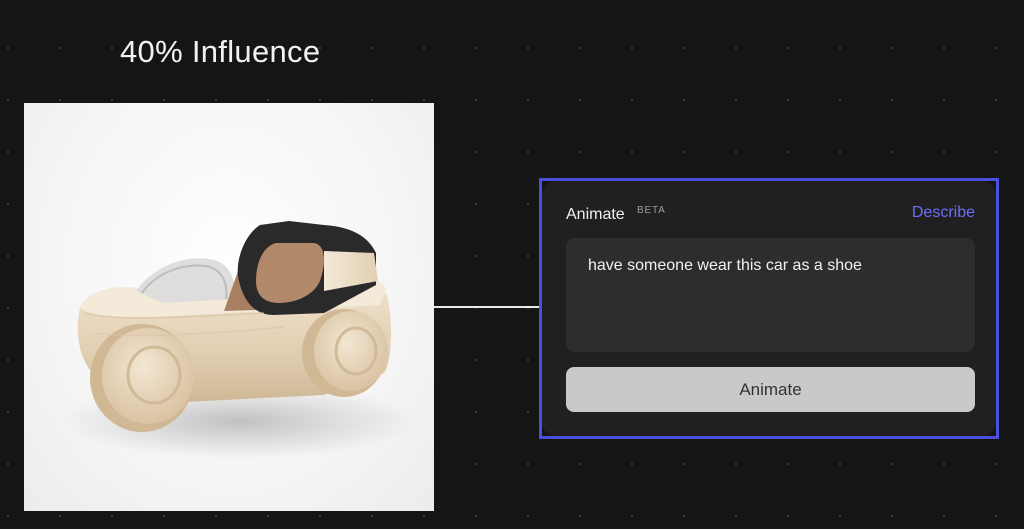 This screenshot has height=529, width=1024. What do you see at coordinates (220, 51) in the screenshot?
I see `influence-label: 40% Influence` at bounding box center [220, 51].